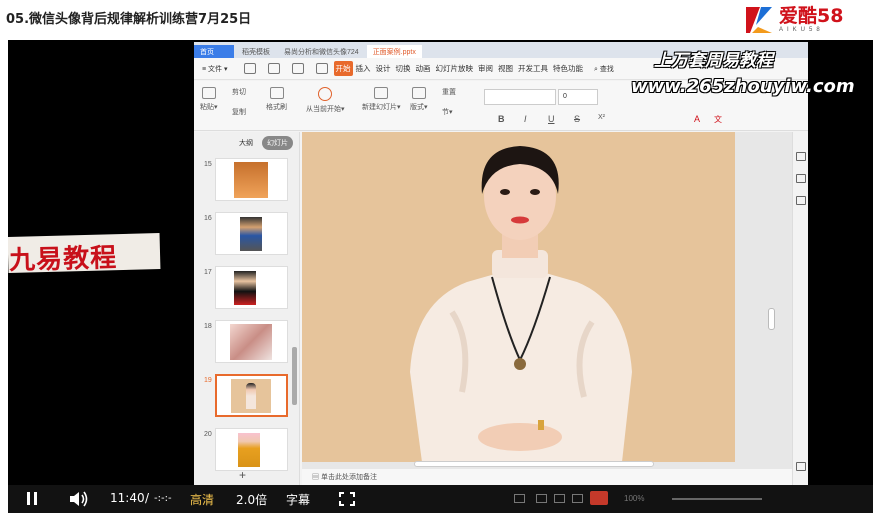  What do you see at coordinates (276, 107) in the screenshot?
I see `format-painter-label: 格式刷` at bounding box center [276, 107].